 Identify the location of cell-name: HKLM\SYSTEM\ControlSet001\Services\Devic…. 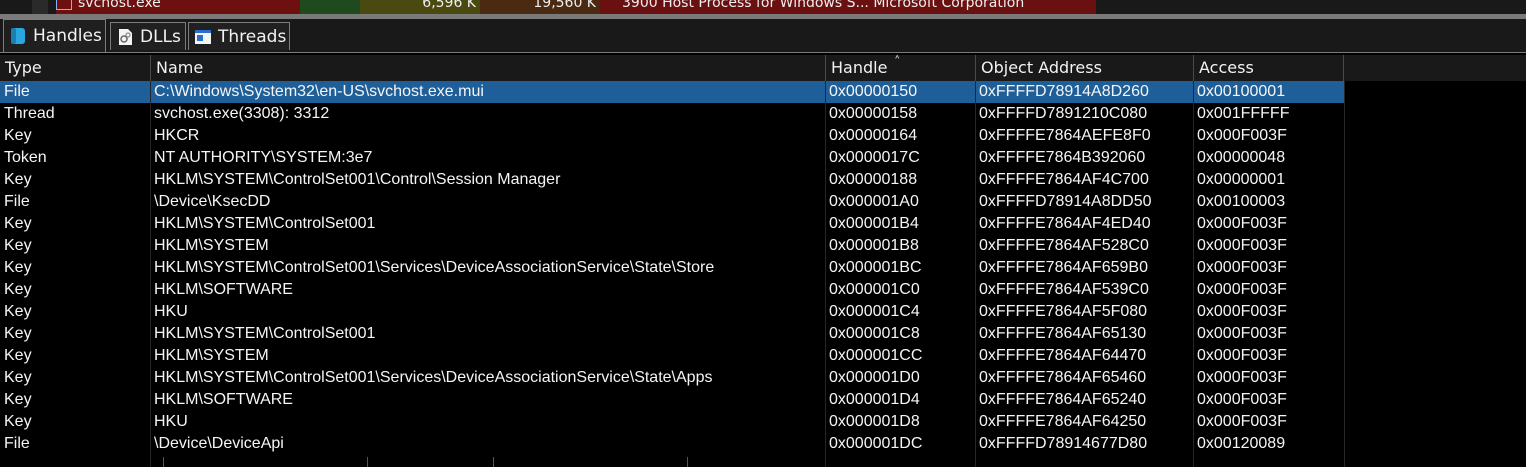
(433, 377).